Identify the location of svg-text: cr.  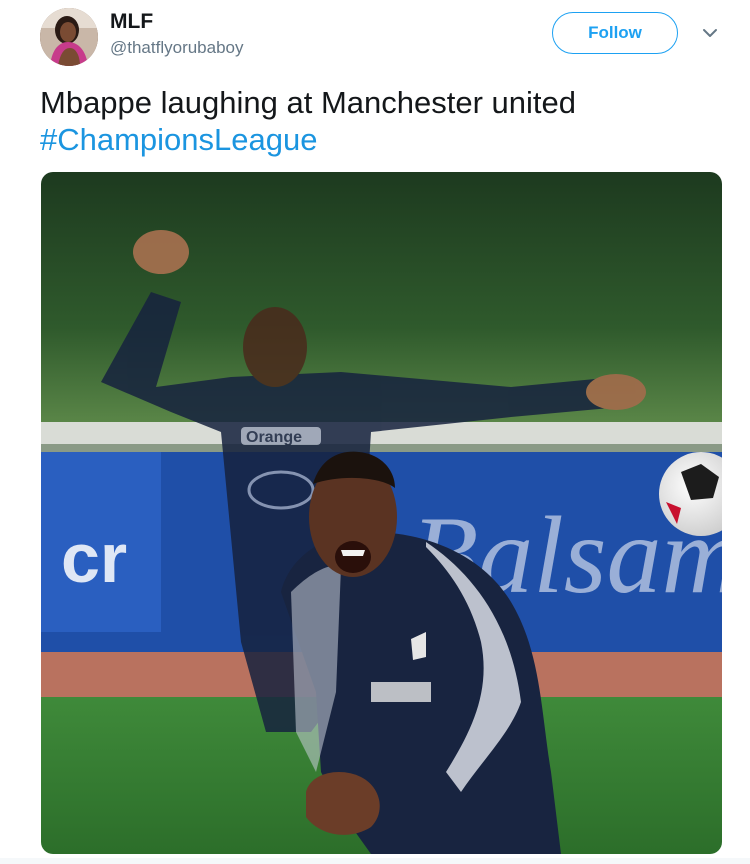
(94, 558).